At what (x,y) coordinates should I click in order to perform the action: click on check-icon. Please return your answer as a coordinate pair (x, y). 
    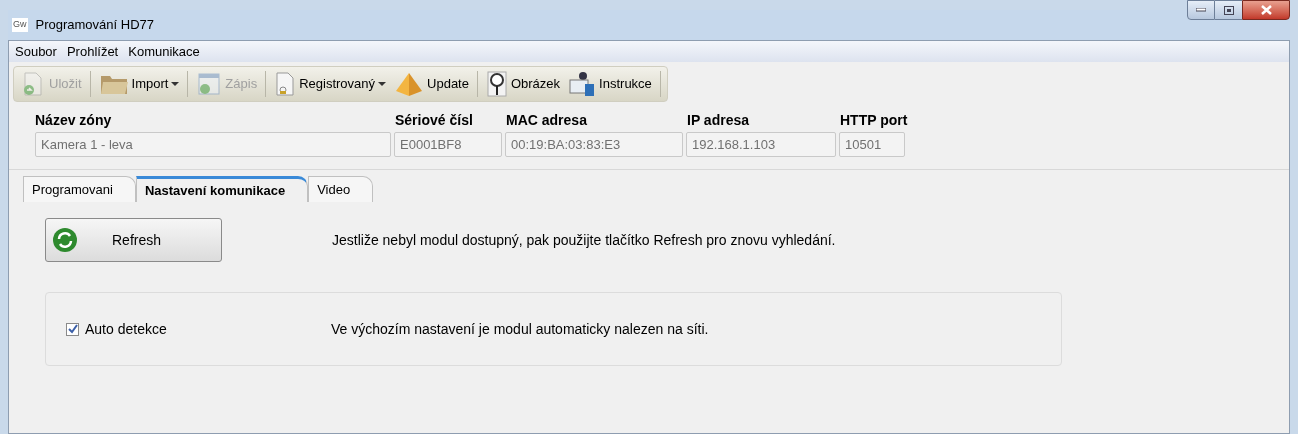
    Looking at the image, I should click on (72, 329).